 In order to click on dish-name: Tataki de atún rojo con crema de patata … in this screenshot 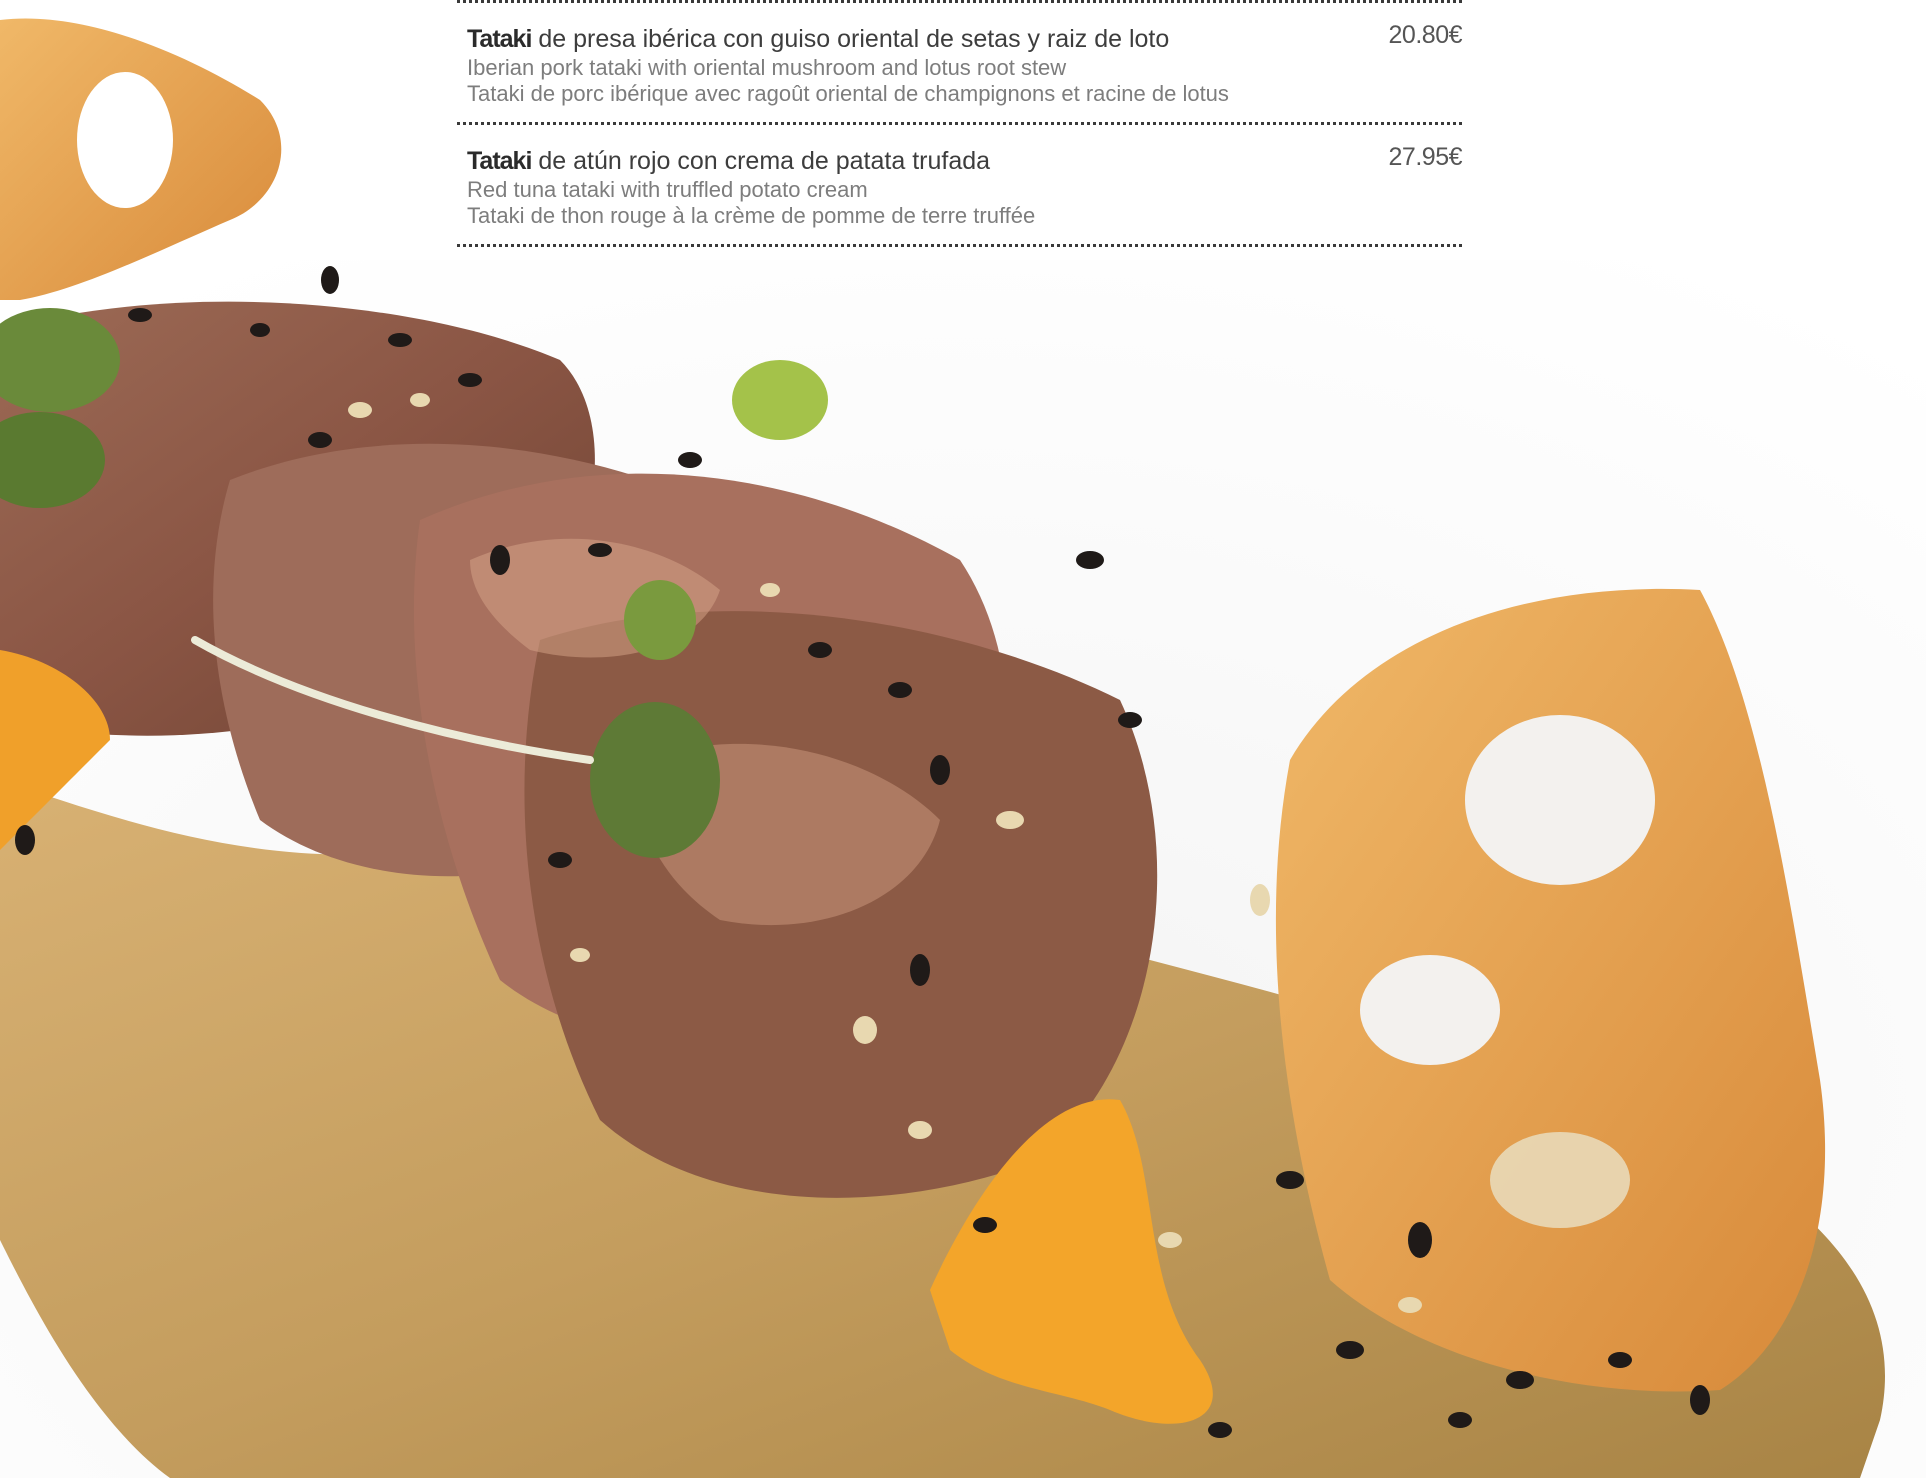, I will do `click(964, 161)`.